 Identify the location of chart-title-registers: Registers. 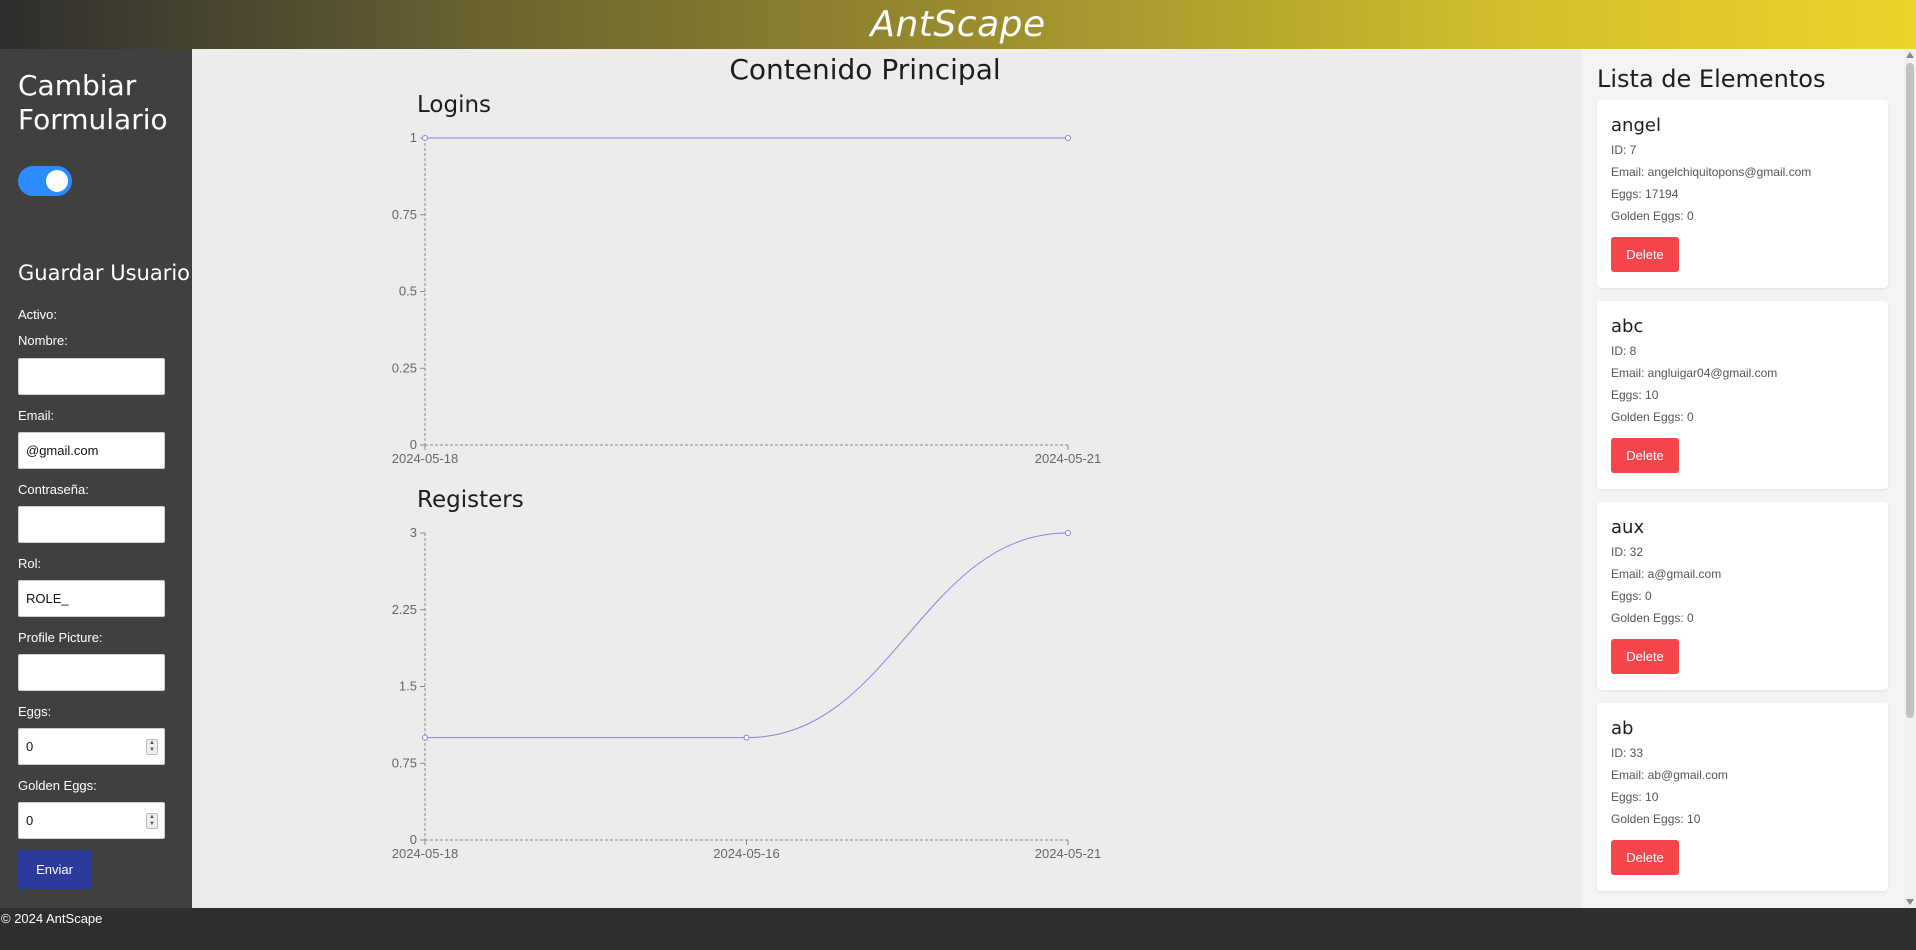
(470, 500).